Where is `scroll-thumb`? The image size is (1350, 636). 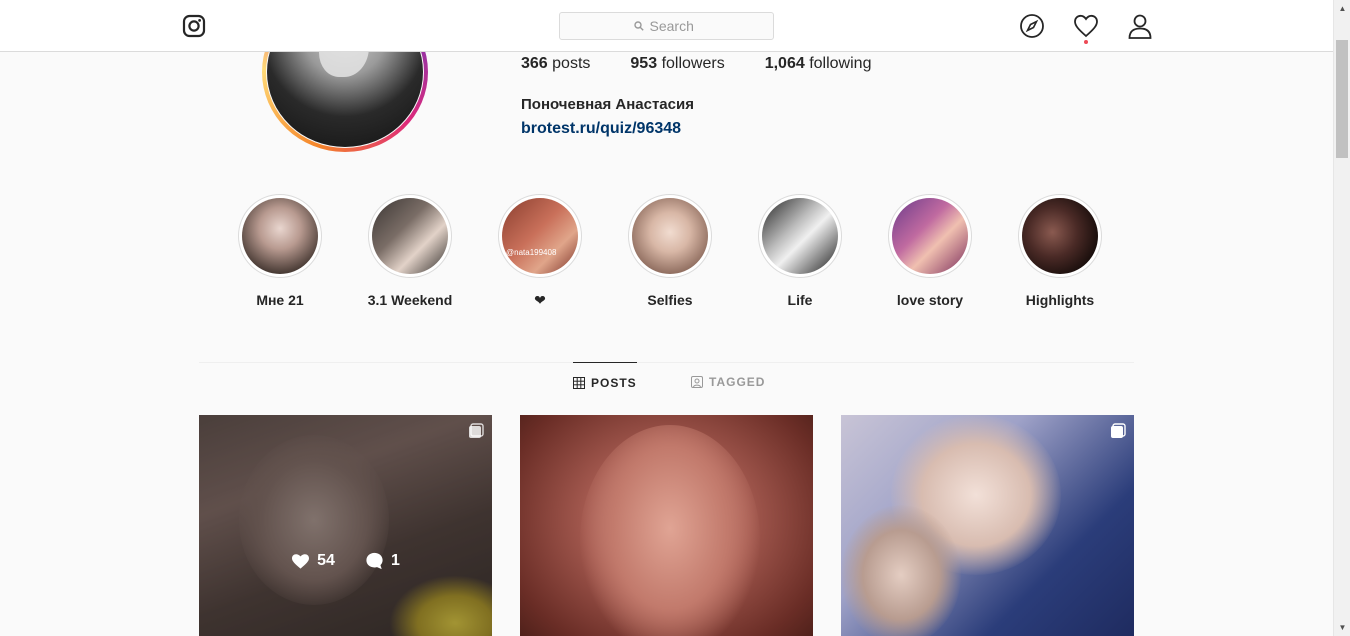
scroll-thumb is located at coordinates (1342, 99).